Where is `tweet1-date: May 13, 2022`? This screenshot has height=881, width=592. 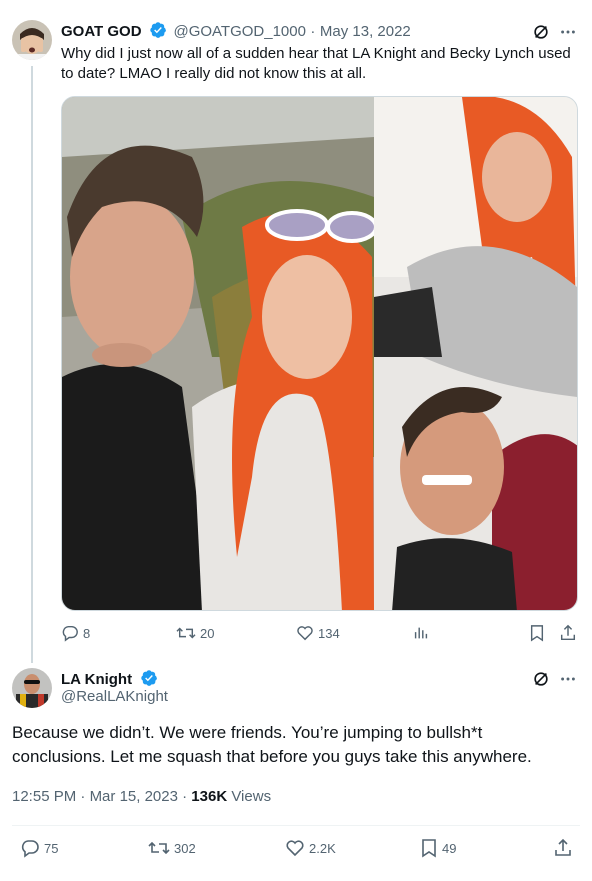 tweet1-date: May 13, 2022 is located at coordinates (365, 31).